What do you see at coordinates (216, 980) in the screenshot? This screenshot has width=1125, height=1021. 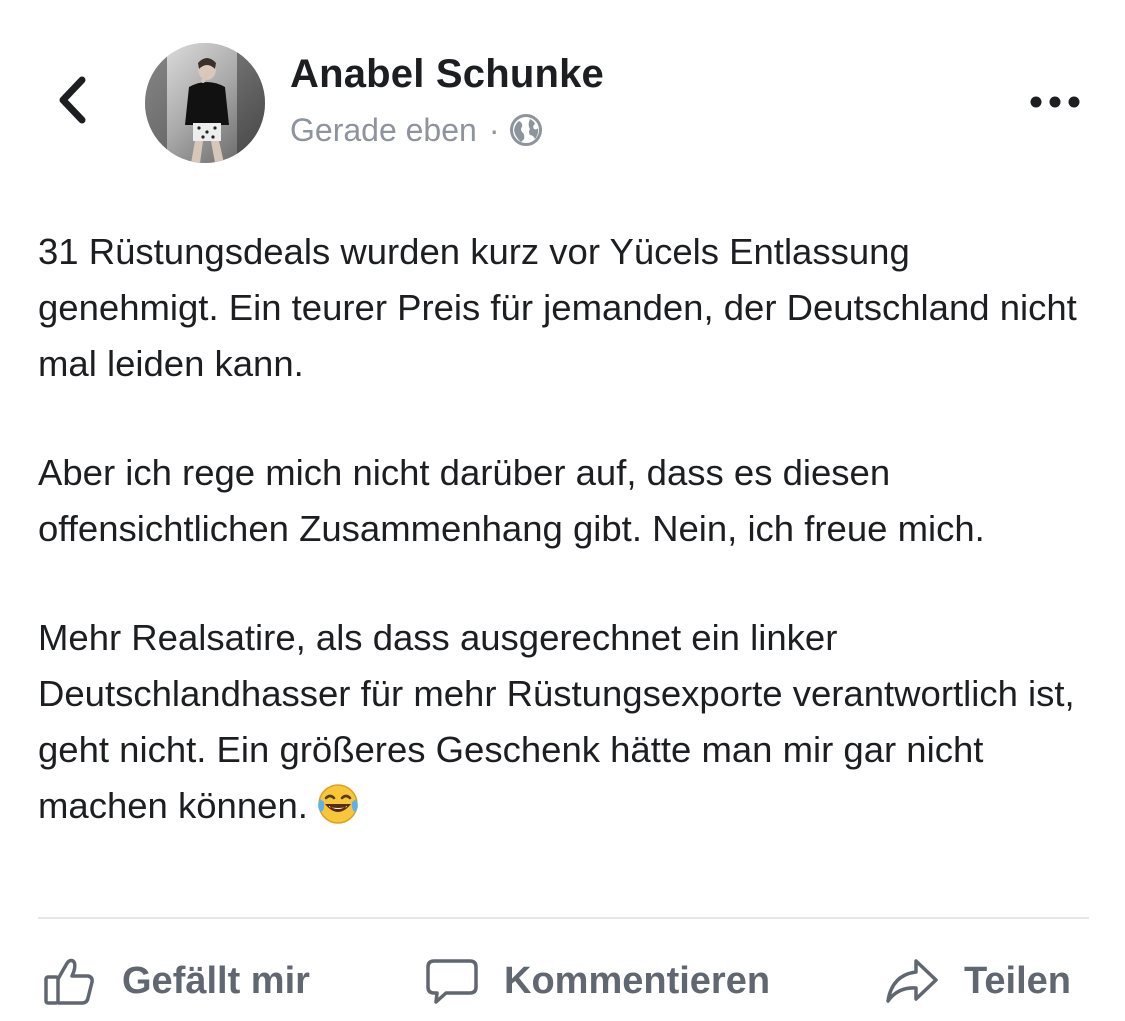 I see `like-label: Gefällt mir` at bounding box center [216, 980].